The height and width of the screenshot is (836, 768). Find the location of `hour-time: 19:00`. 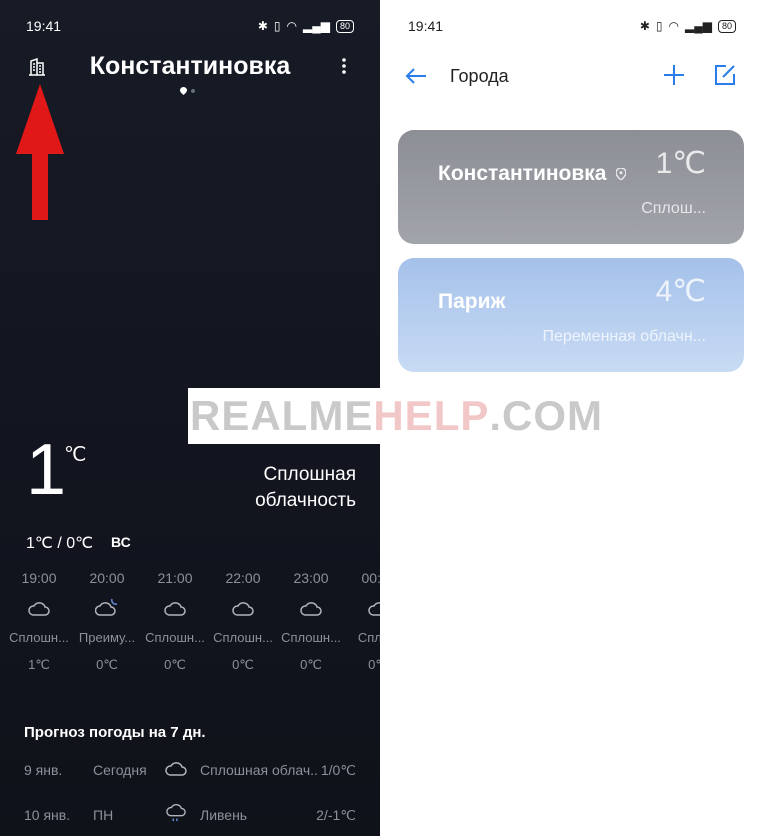

hour-time: 19:00 is located at coordinates (39, 578).